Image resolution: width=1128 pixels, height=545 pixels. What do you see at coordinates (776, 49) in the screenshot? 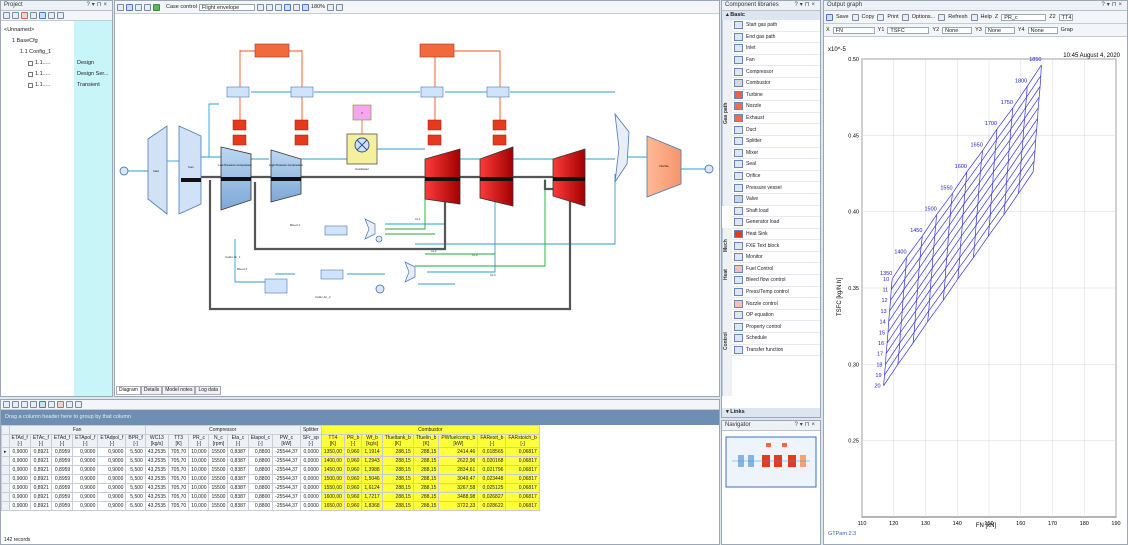
I see `library-item: Inlet` at bounding box center [776, 49].